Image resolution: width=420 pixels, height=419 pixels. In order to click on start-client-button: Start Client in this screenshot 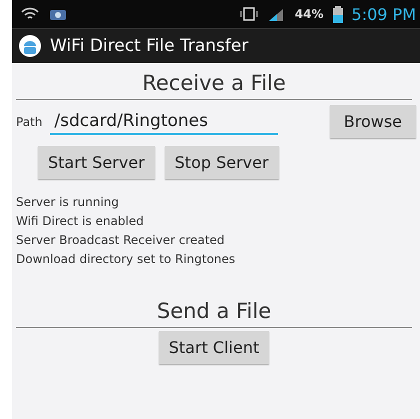, I will do `click(214, 347)`.